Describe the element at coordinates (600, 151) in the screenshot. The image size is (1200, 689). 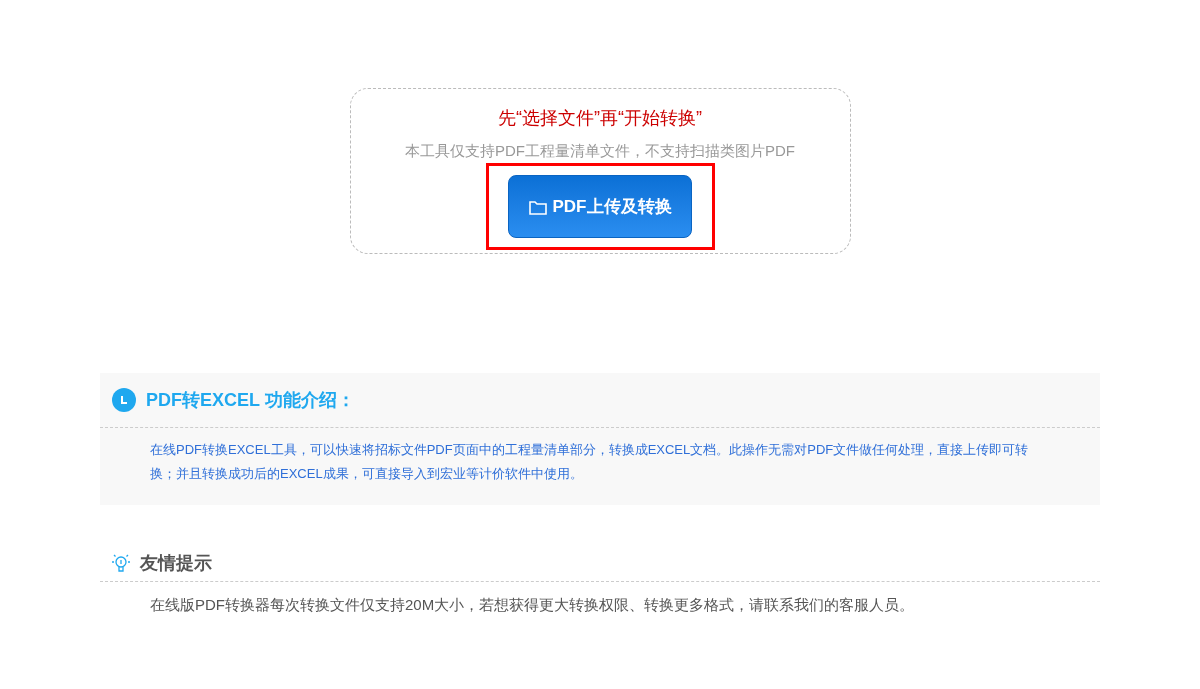
I see `upload-note: 本工具仅支持PDF工程量清单文件，不支持扫描类图片PDF` at that location.